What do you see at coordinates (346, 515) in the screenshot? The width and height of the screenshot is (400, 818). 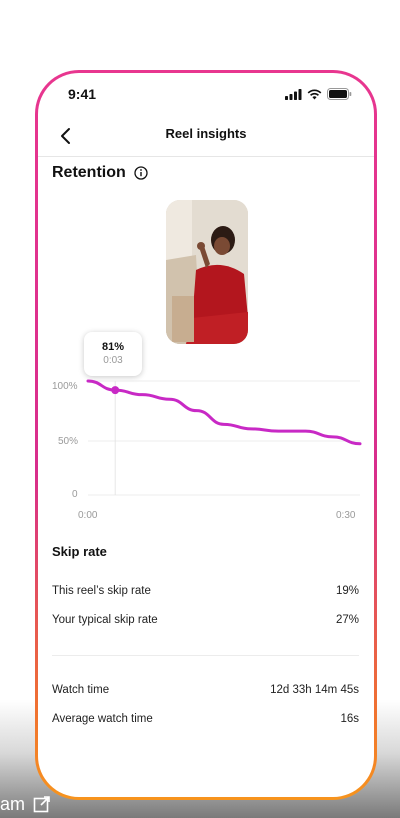 I see `x-tick-end: 0:30` at bounding box center [346, 515].